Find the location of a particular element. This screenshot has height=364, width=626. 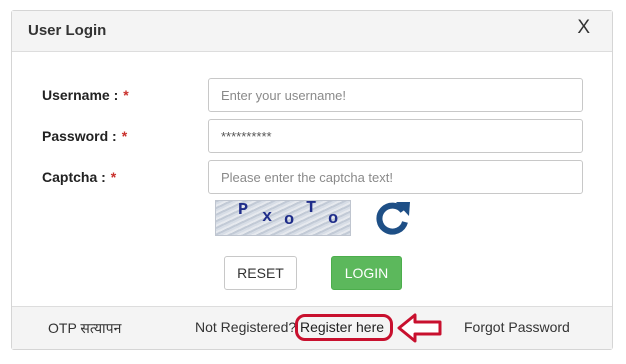

captcha-label: Captcha : * is located at coordinates (79, 177).